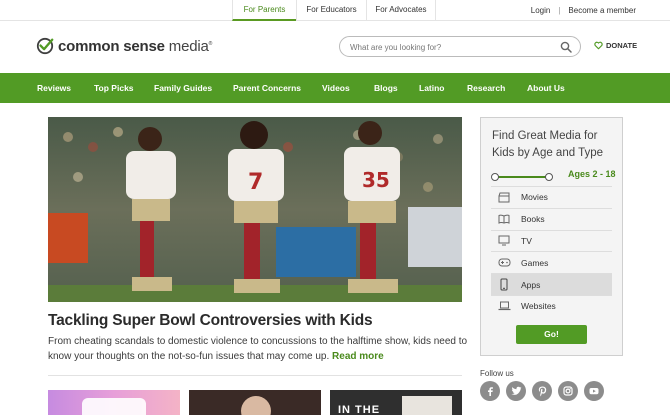 The width and height of the screenshot is (670, 415). Describe the element at coordinates (592, 174) in the screenshot. I see `age-range-label: Ages 2 - 18` at that location.